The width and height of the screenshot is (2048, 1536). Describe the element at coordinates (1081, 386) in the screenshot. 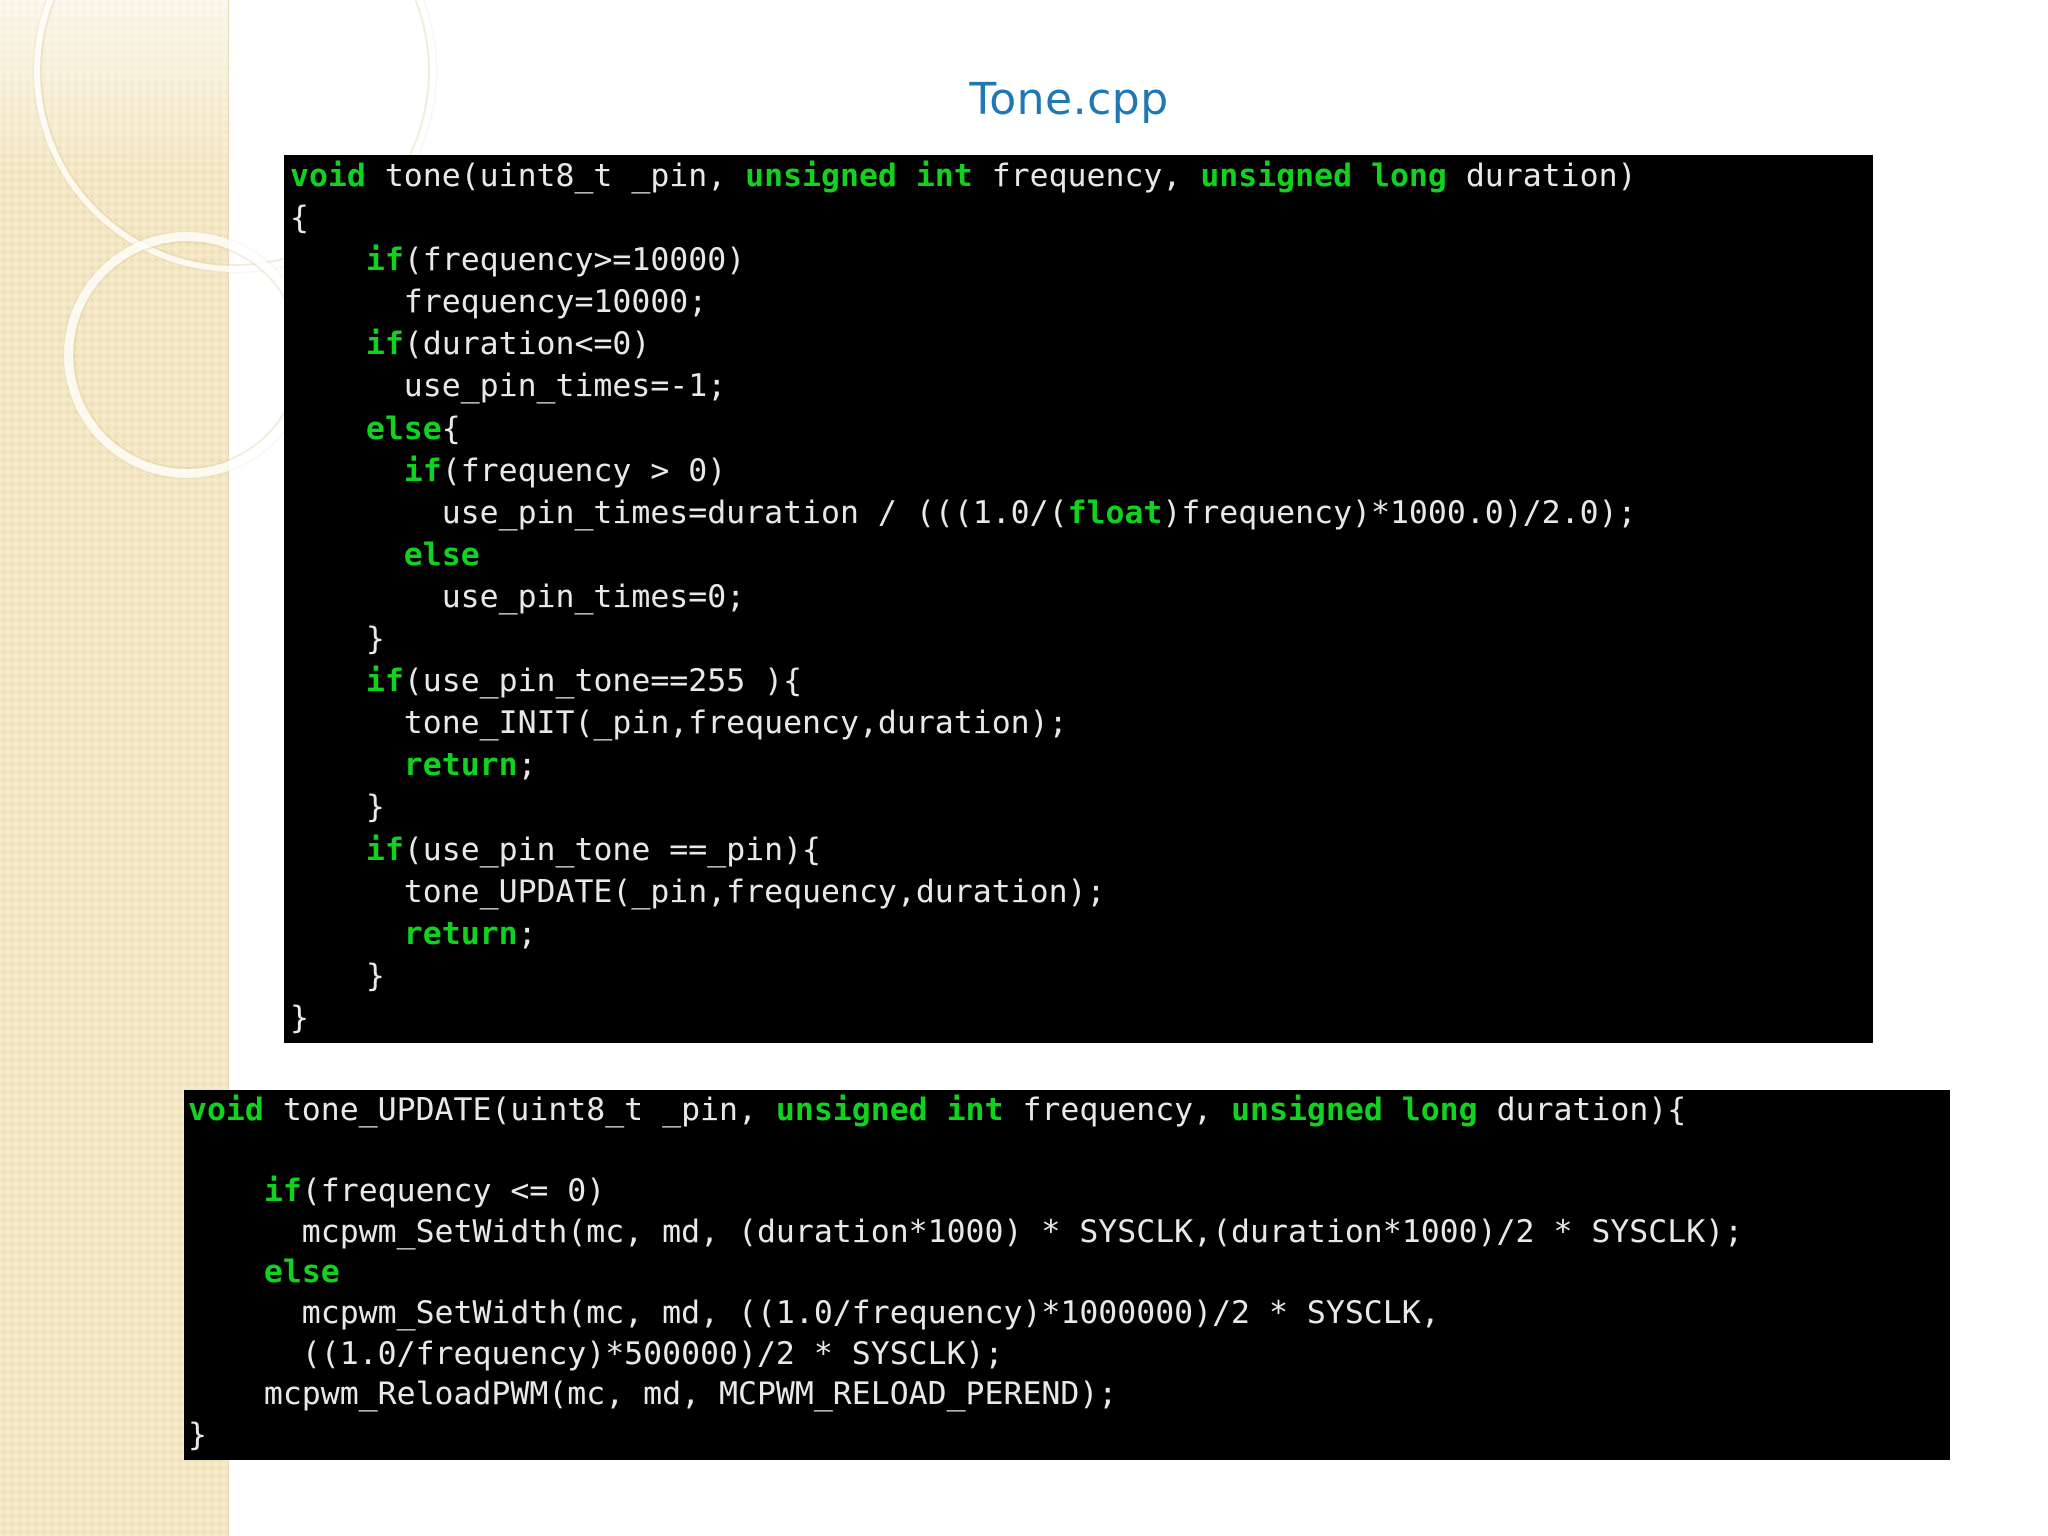

I see `code-line: use_pin_times=-1;` at that location.